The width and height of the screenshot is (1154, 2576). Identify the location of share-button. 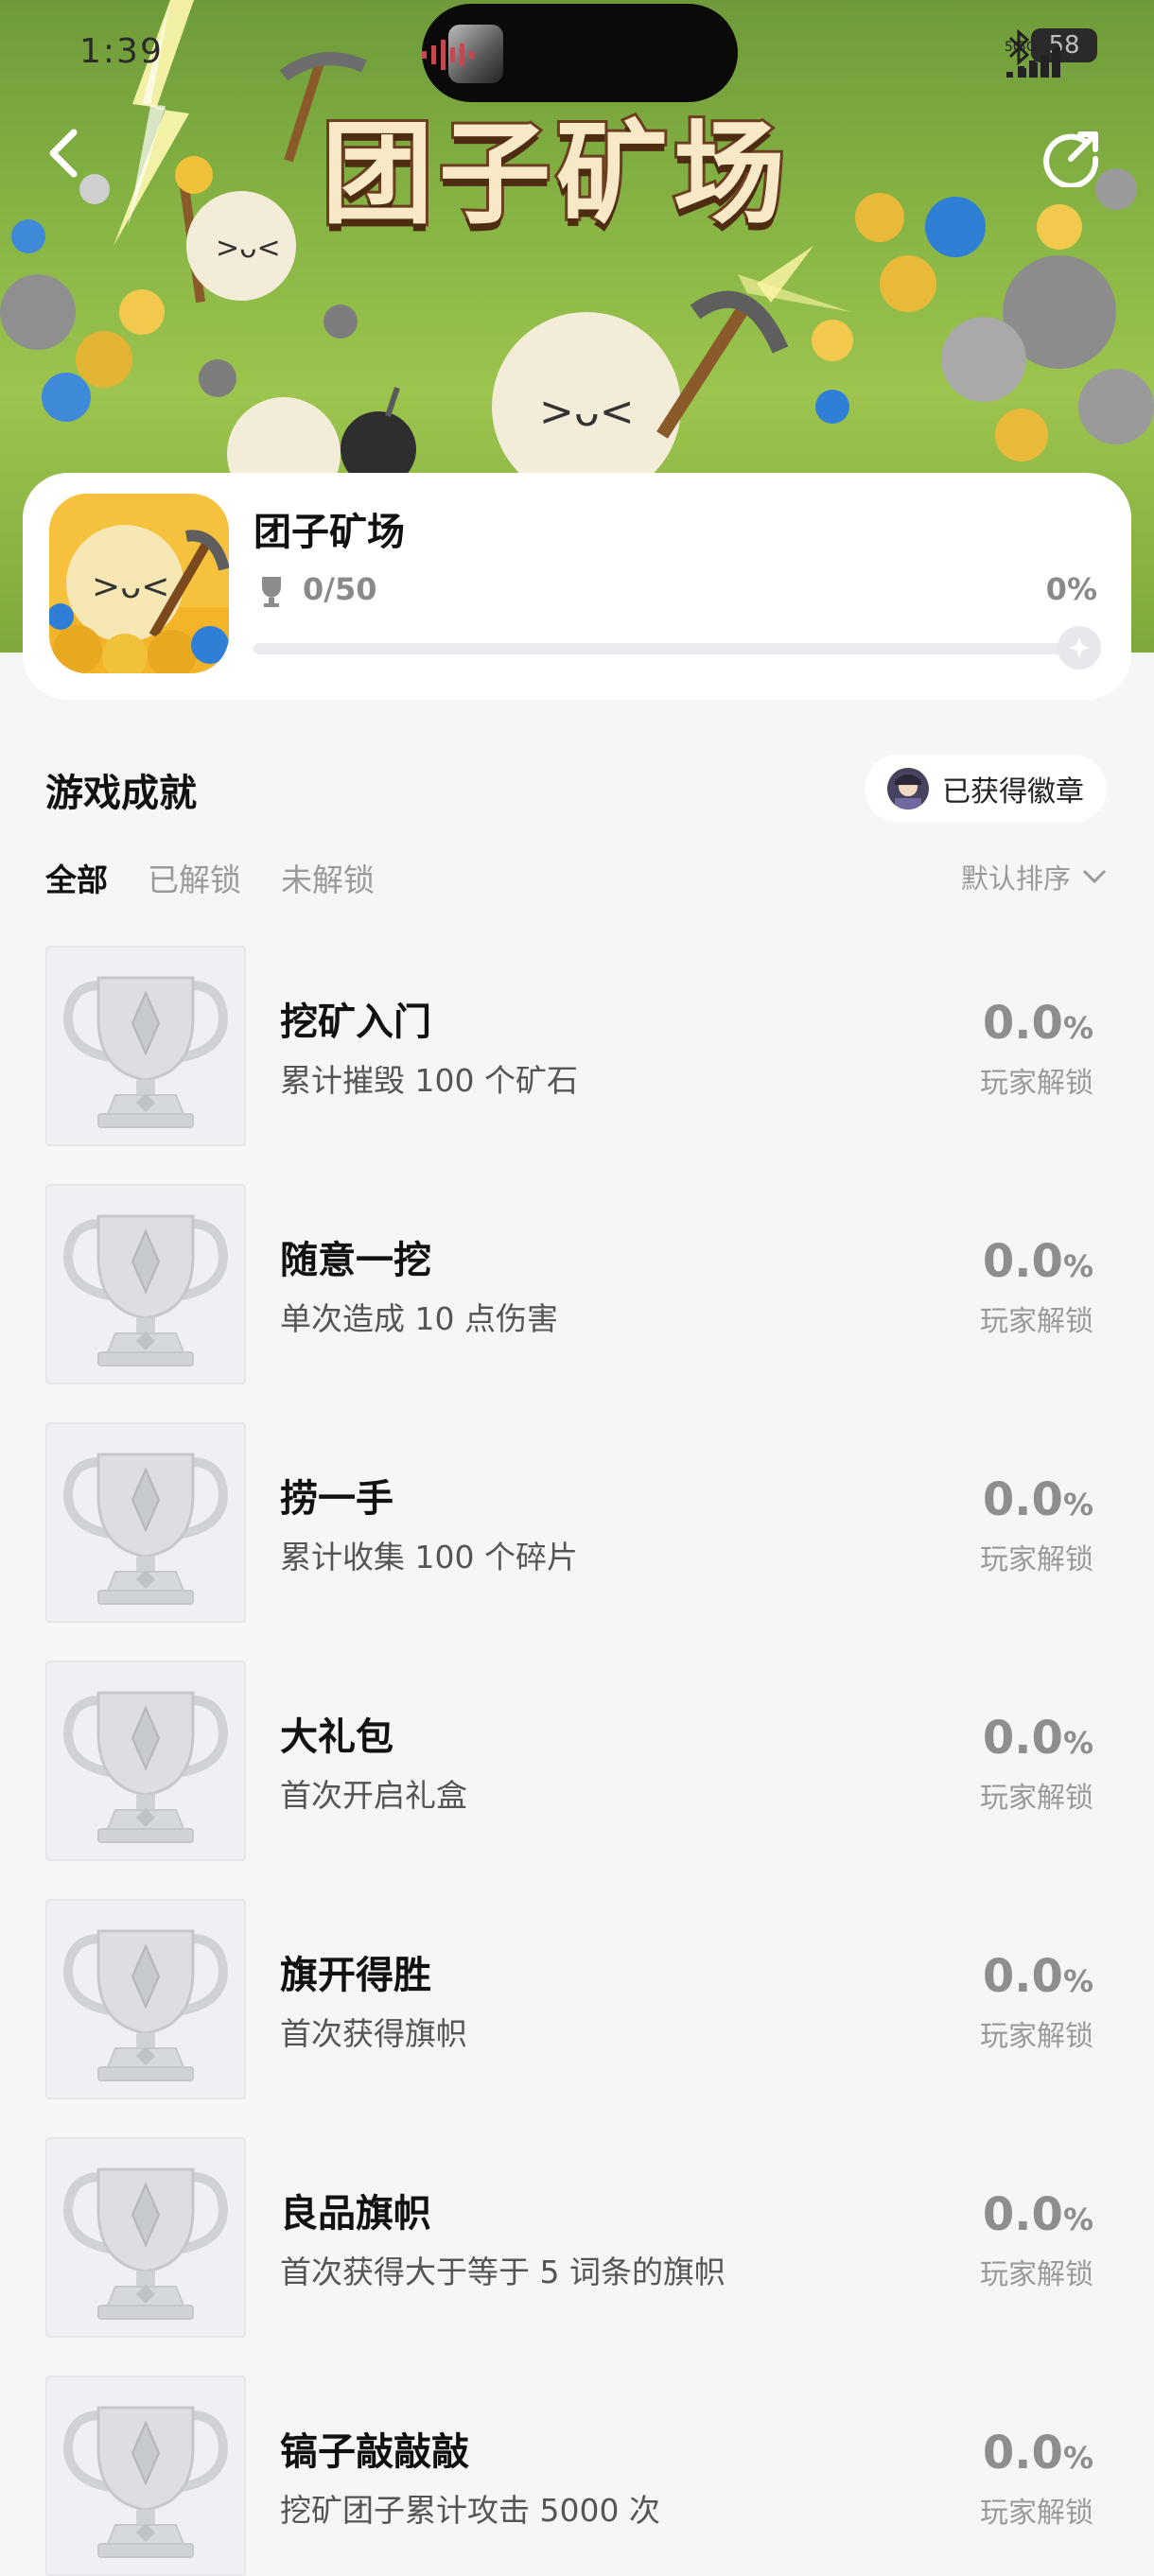
(1075, 160).